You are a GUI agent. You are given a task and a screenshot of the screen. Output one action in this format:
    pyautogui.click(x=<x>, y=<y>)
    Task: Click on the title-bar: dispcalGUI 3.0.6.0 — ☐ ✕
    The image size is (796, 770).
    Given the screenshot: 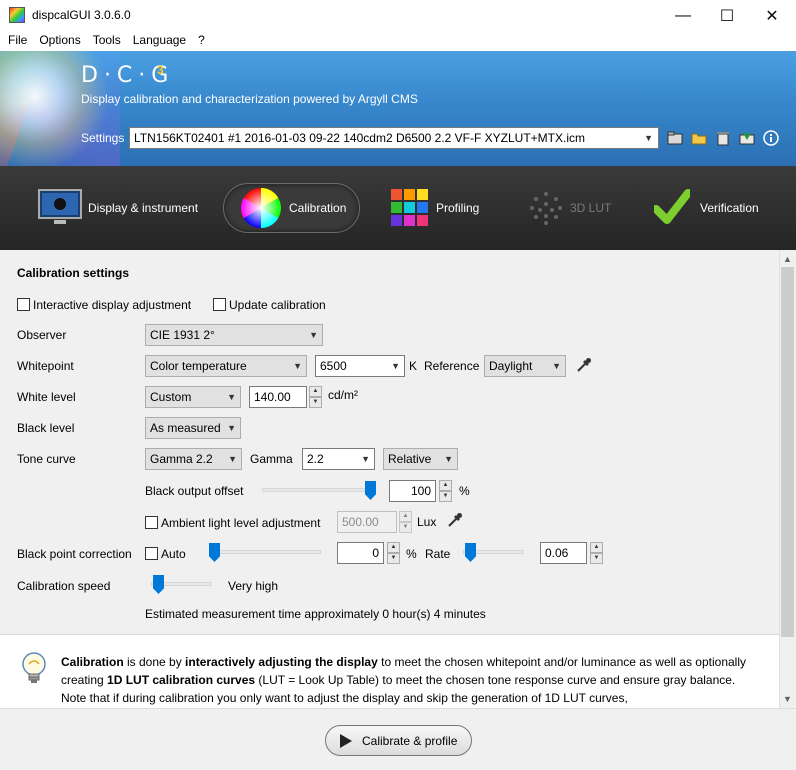 What is the action you would take?
    pyautogui.click(x=398, y=15)
    